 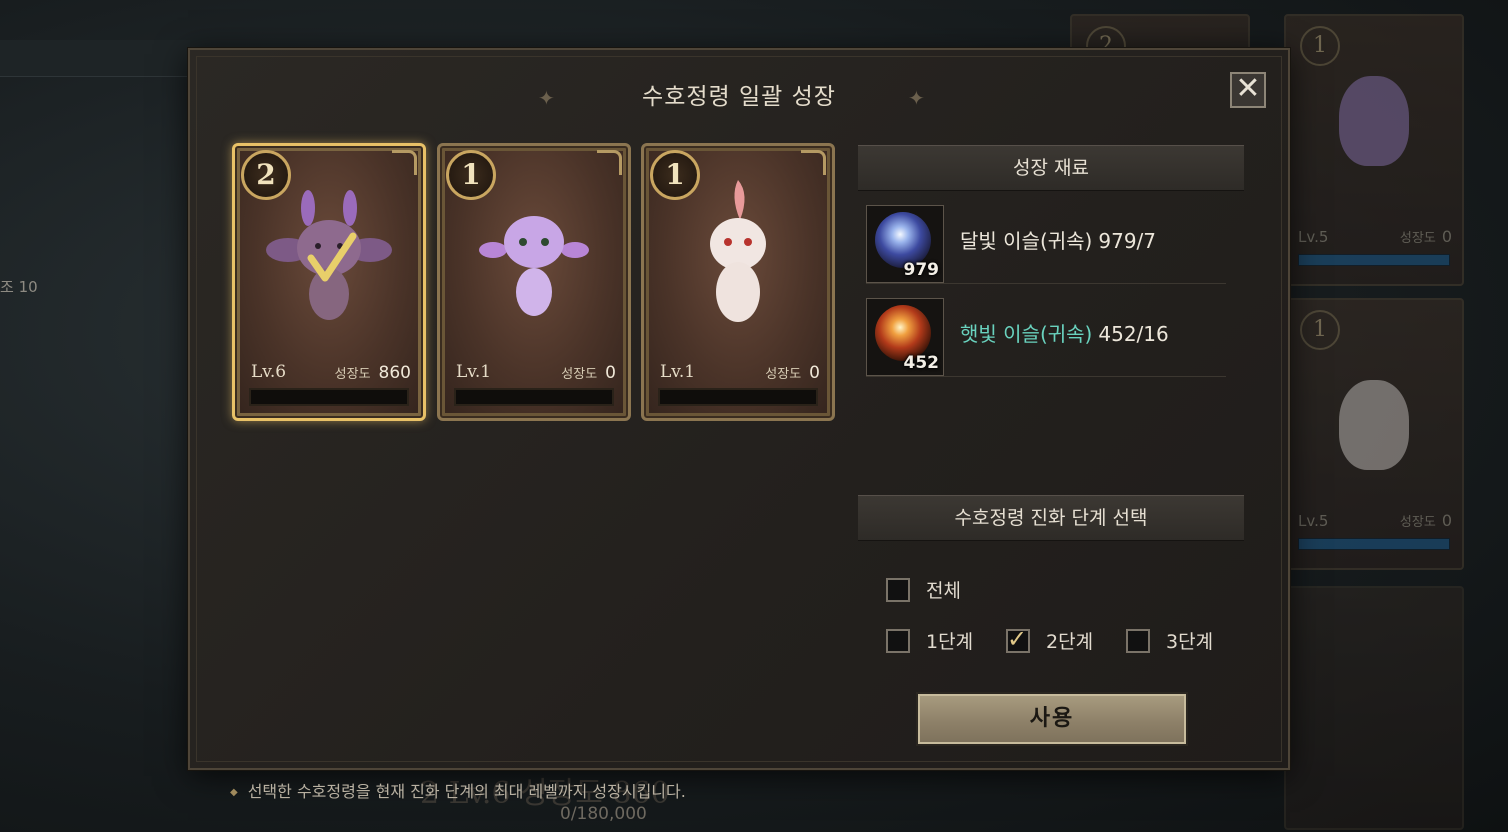 I want to click on background-progress-text: 0/180,000, so click(x=603, y=814).